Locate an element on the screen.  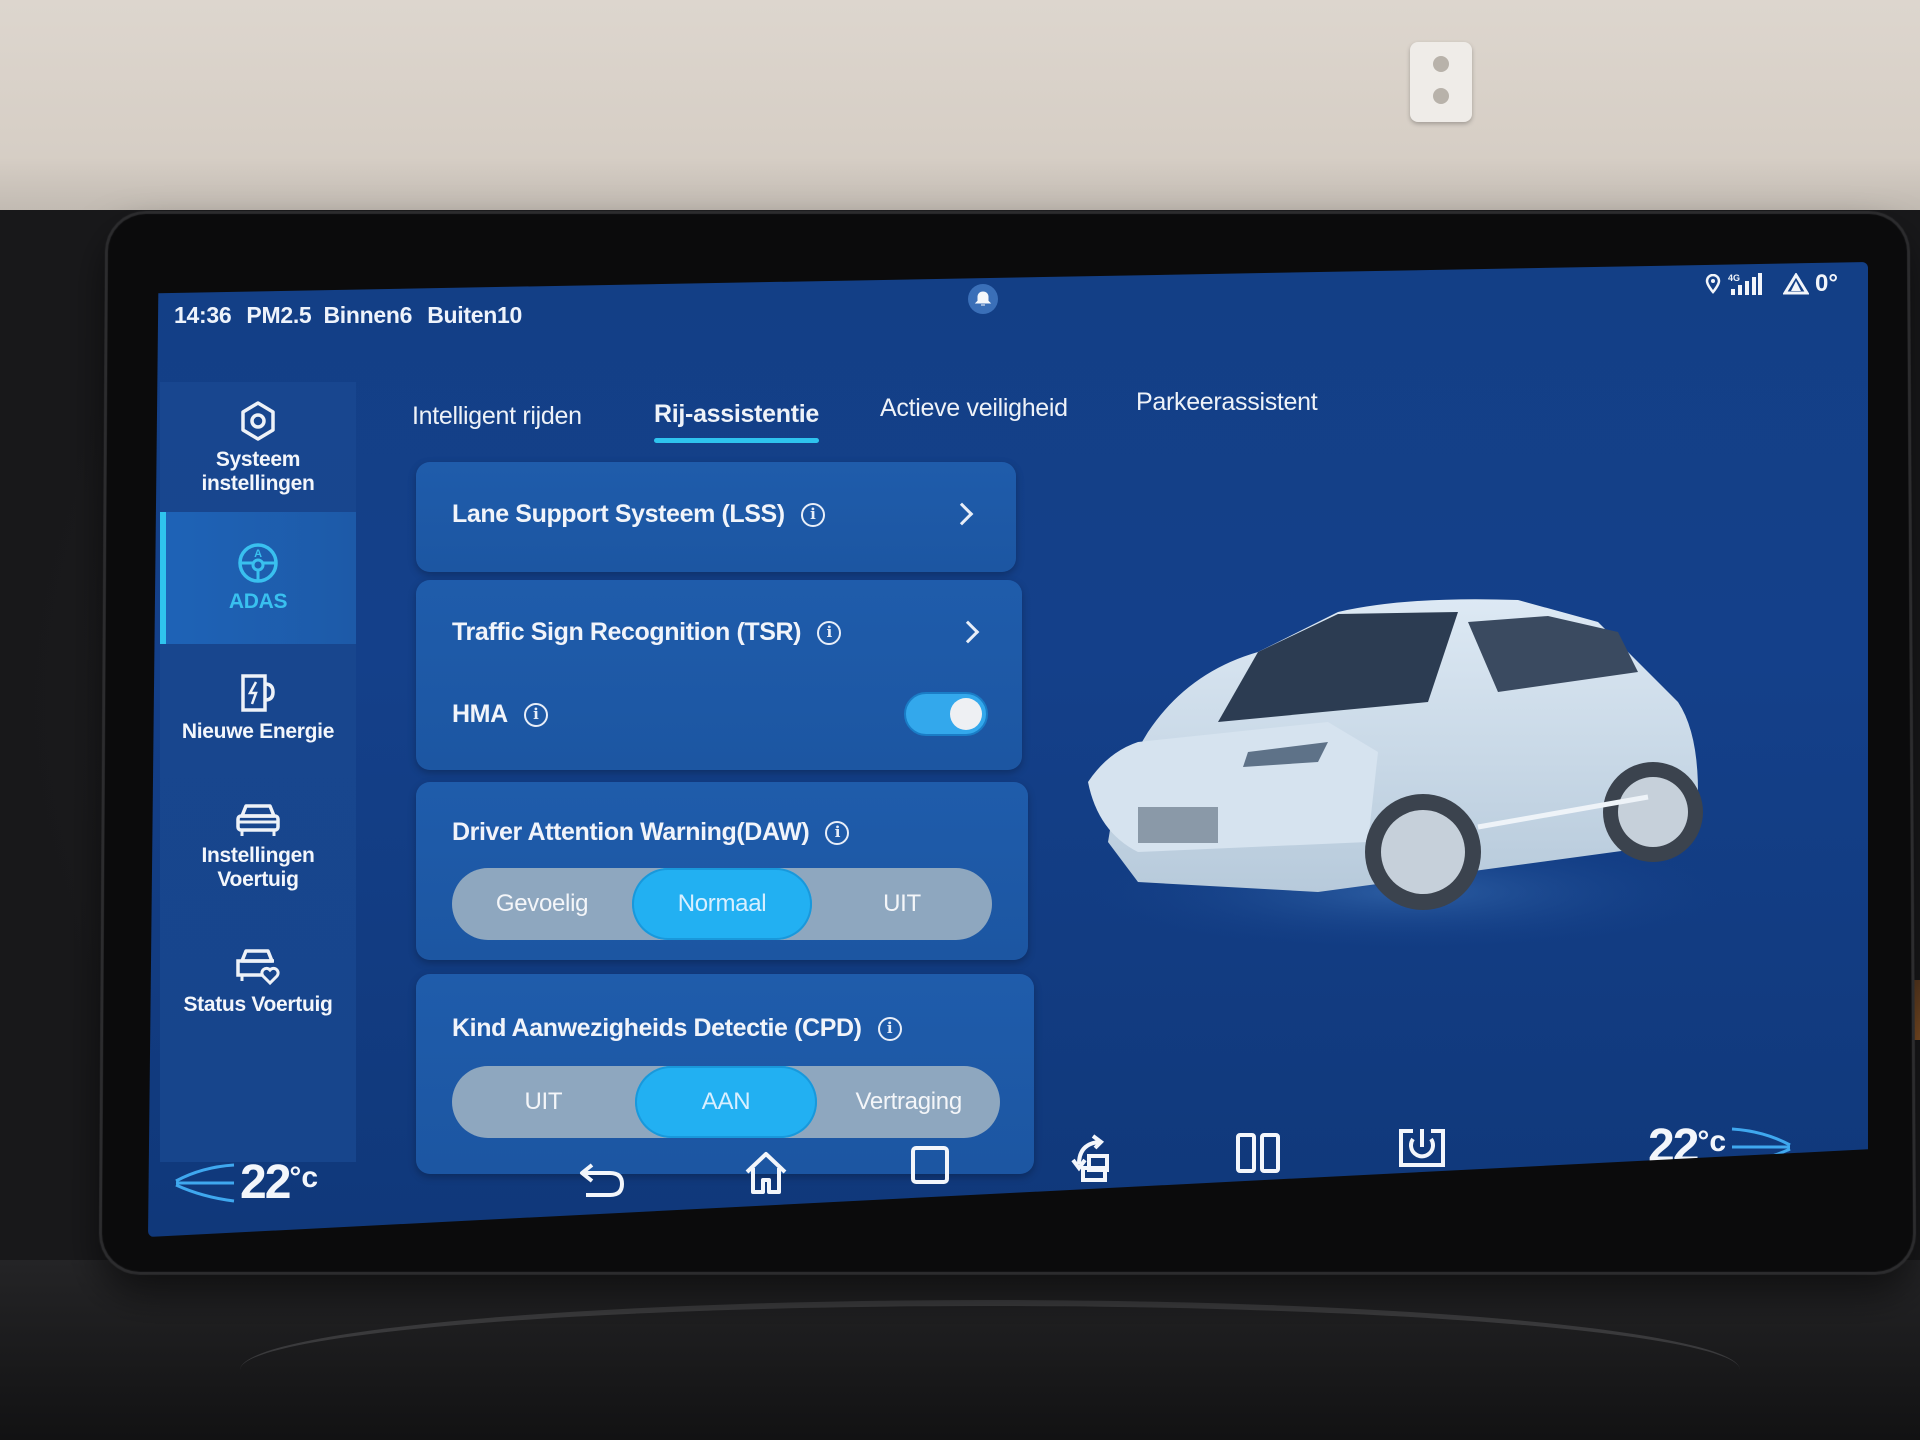
daw-row: Driver Attention Warning(DAW) i is located at coordinates (651, 832).